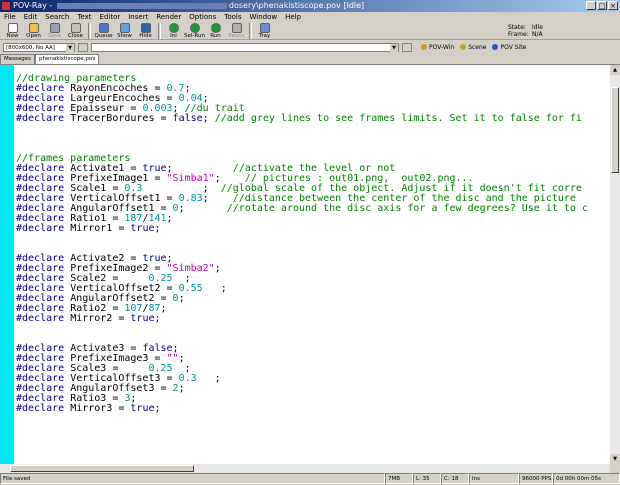 The width and height of the screenshot is (620, 485). I want to click on close-window-button: ×, so click(613, 5).